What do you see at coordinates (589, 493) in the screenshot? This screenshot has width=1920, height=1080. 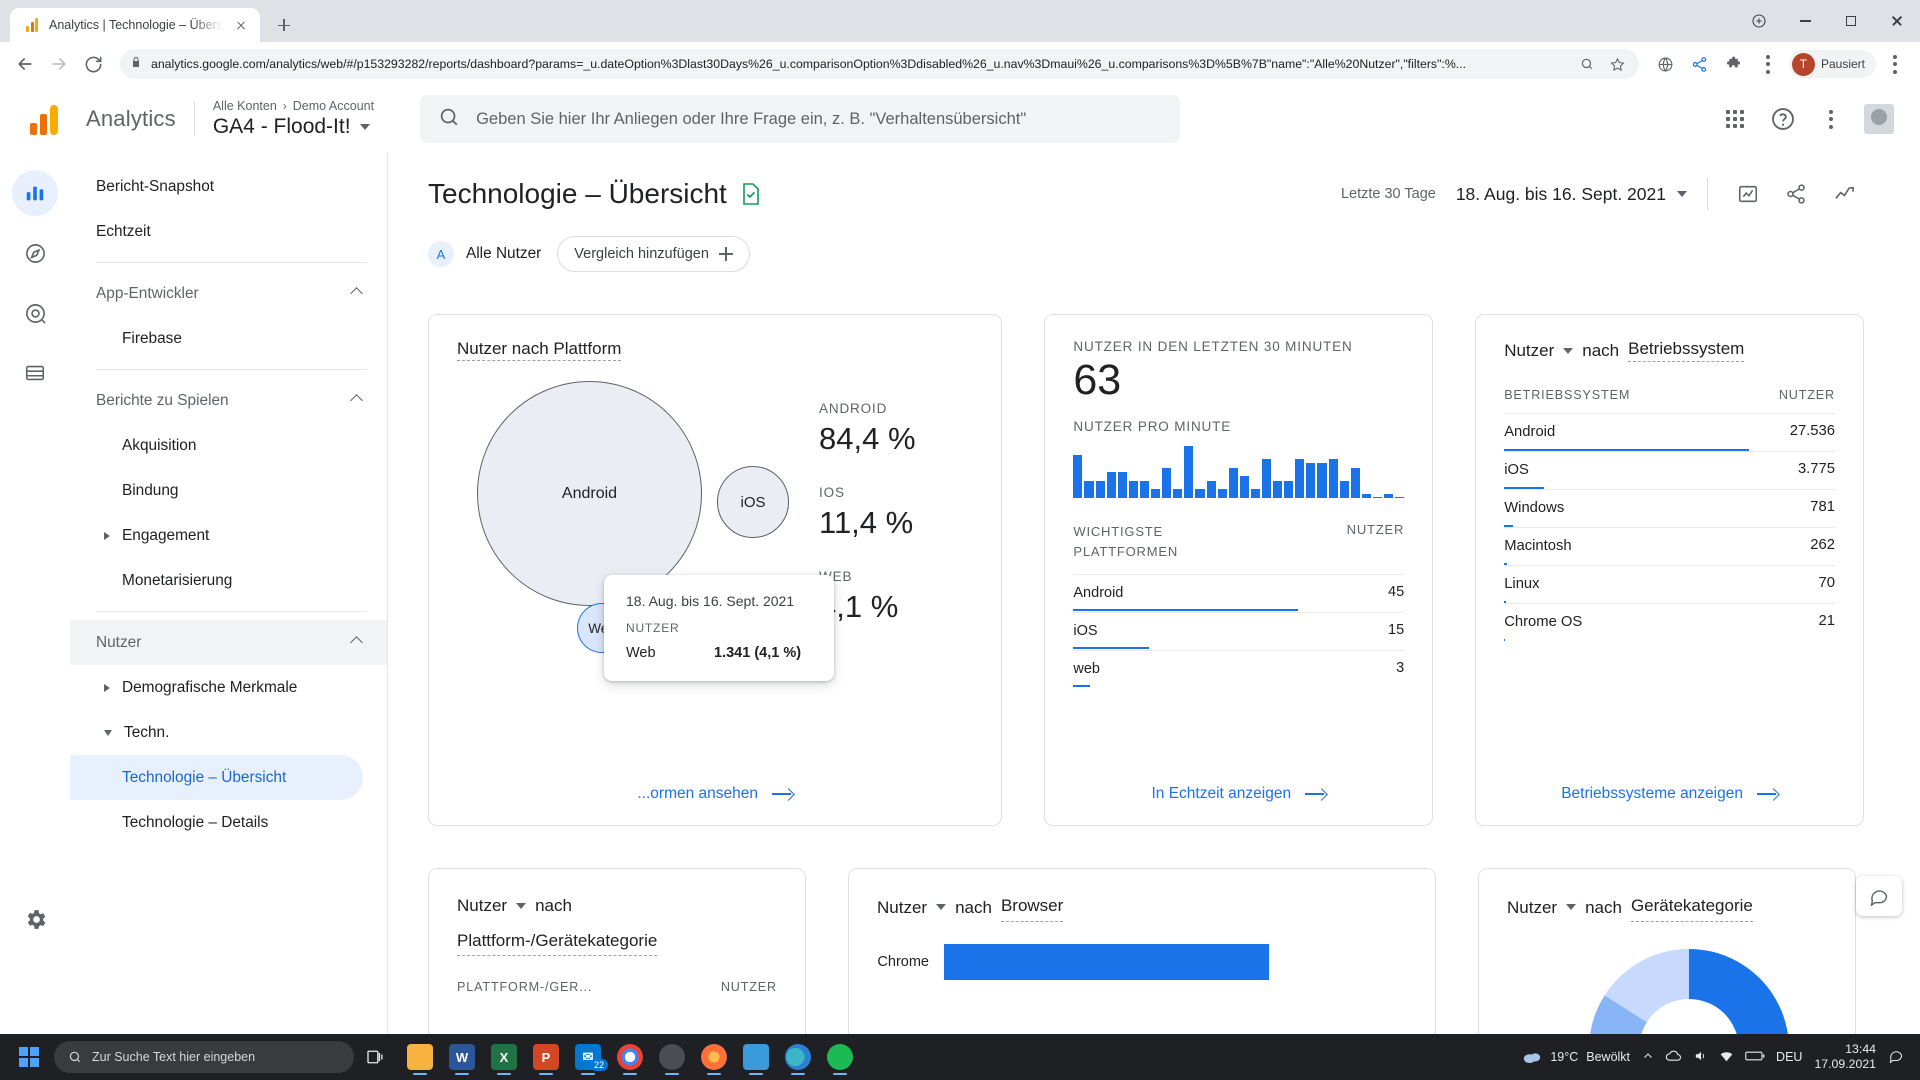 I see `bubble-android: Android` at bounding box center [589, 493].